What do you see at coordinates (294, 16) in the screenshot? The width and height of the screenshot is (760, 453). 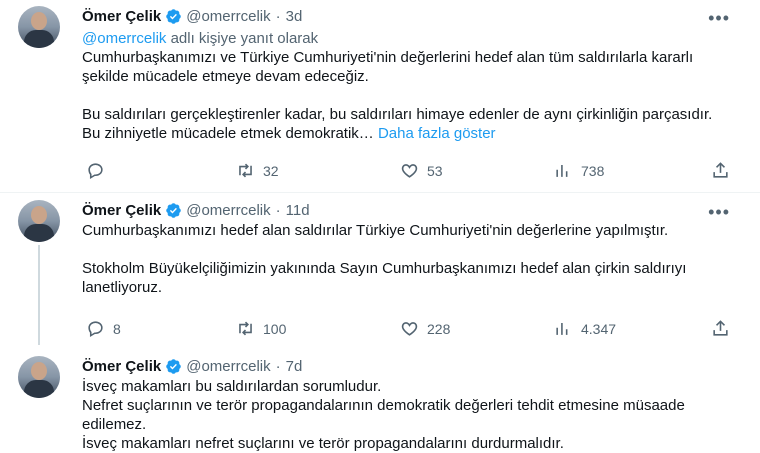 I see `tweet-timestamp: 3d` at bounding box center [294, 16].